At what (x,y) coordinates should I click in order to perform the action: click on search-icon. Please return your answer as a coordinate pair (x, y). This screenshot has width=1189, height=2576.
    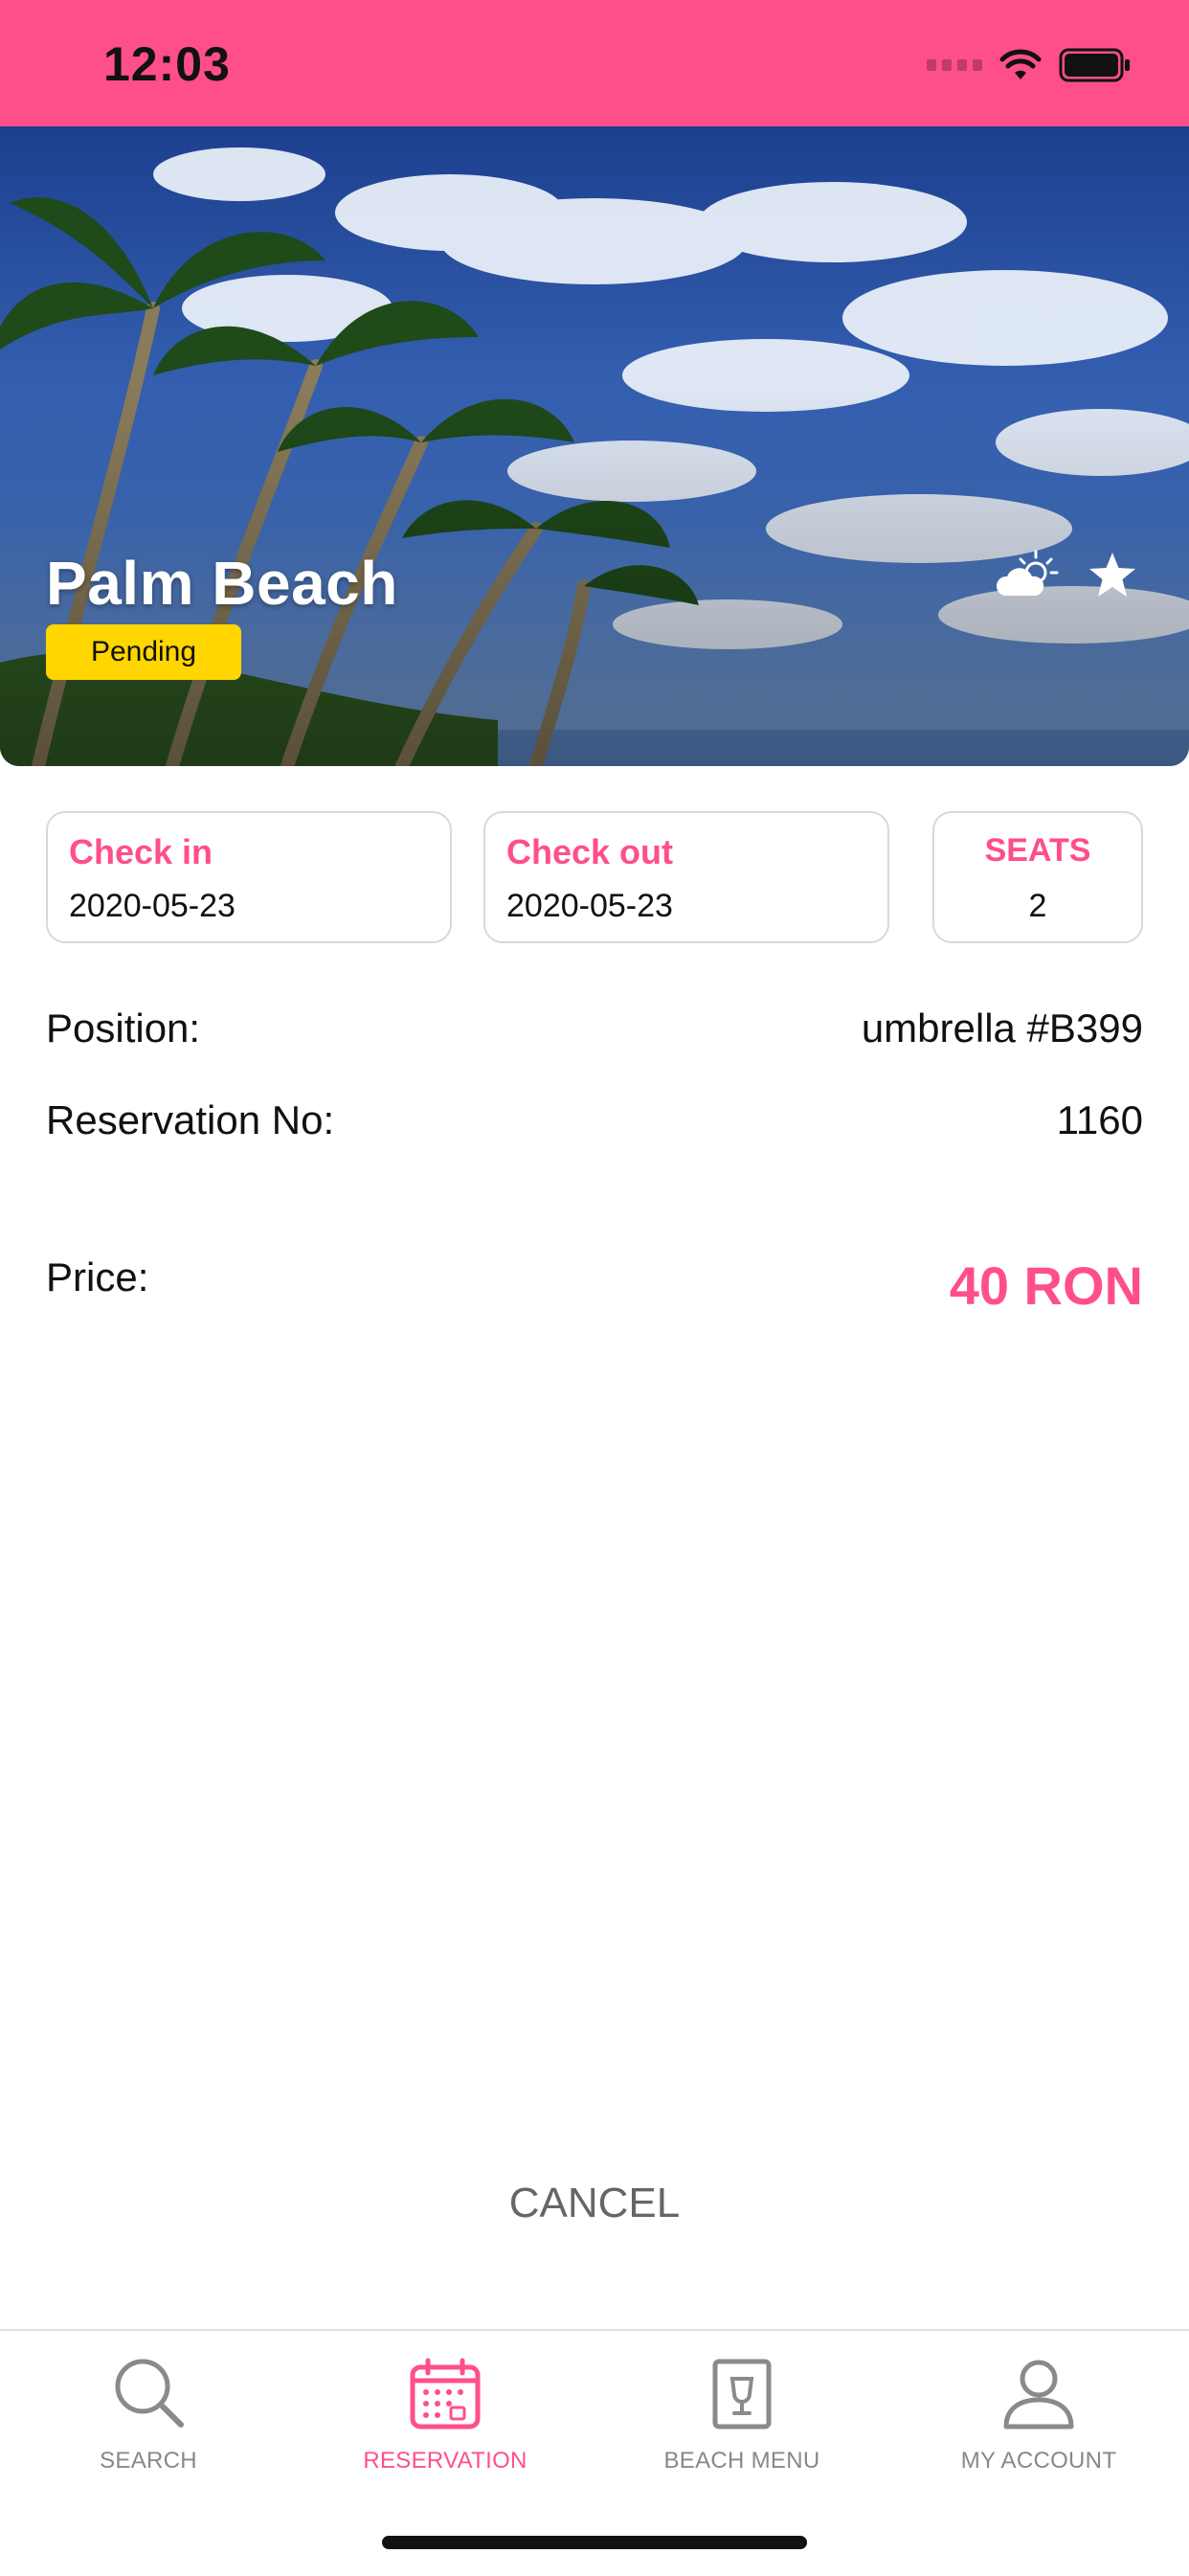
    Looking at the image, I should click on (149, 2393).